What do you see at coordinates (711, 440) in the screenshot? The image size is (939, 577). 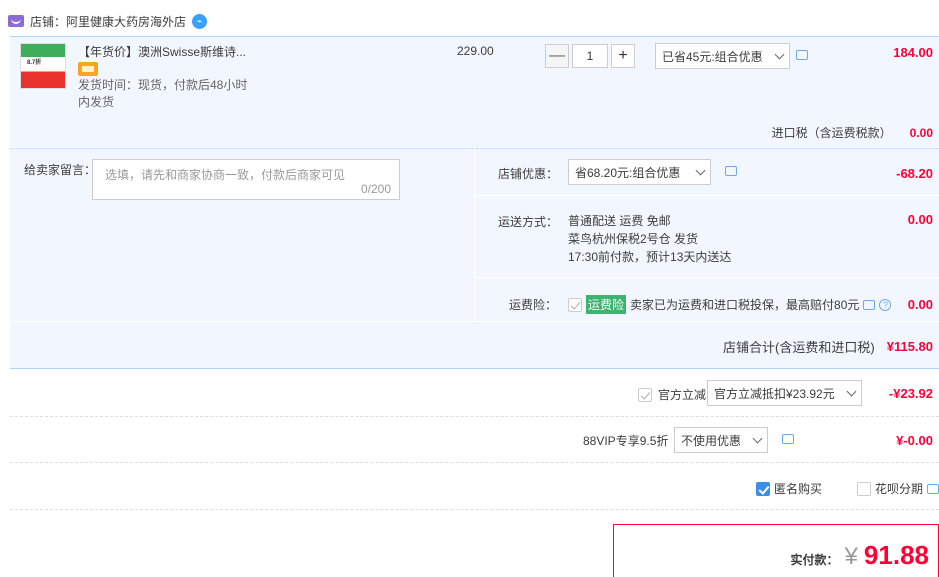 I see `vip-select-text: 不使用优惠` at bounding box center [711, 440].